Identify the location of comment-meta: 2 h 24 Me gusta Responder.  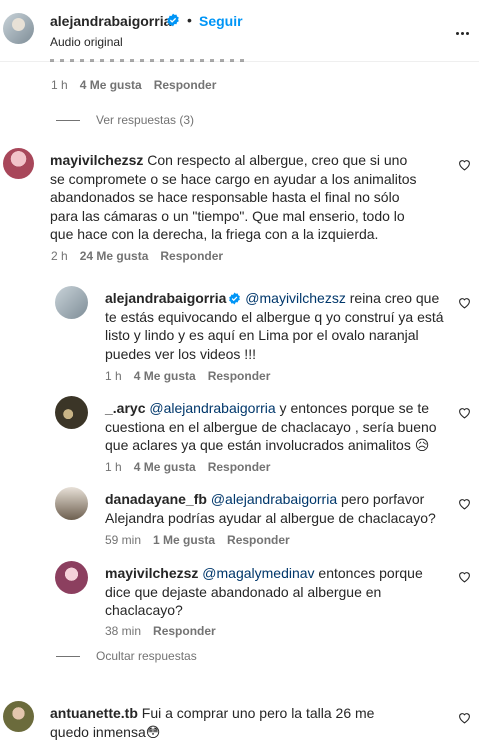
(137, 256).